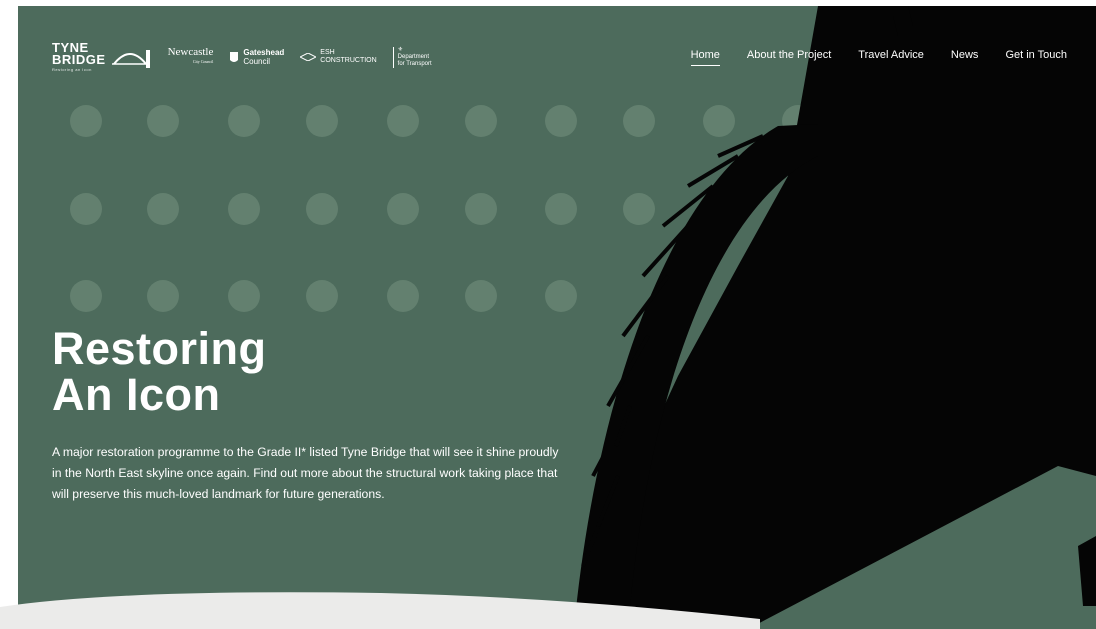 The width and height of the screenshot is (1096, 629). I want to click on bottom-wave-divider, so click(380, 610).